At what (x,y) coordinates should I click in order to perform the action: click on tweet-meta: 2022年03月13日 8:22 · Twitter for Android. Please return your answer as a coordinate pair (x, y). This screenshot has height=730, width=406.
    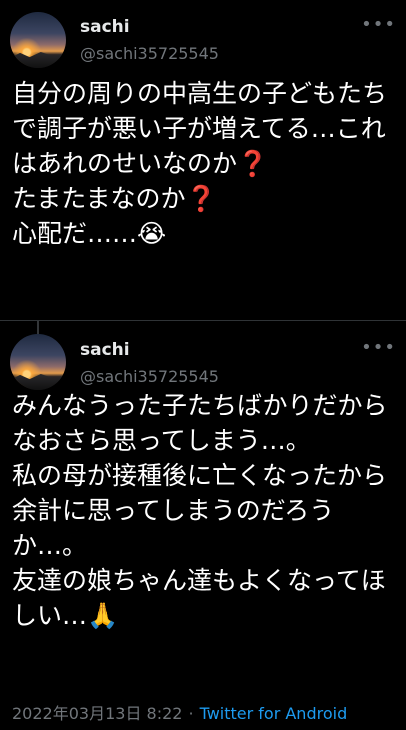
    Looking at the image, I should click on (179, 712).